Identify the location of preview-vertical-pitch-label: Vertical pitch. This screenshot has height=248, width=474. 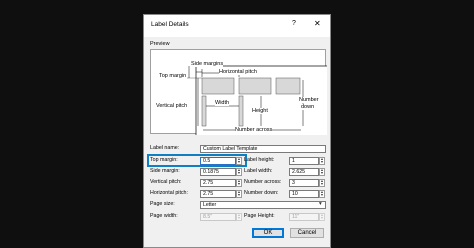
(172, 106).